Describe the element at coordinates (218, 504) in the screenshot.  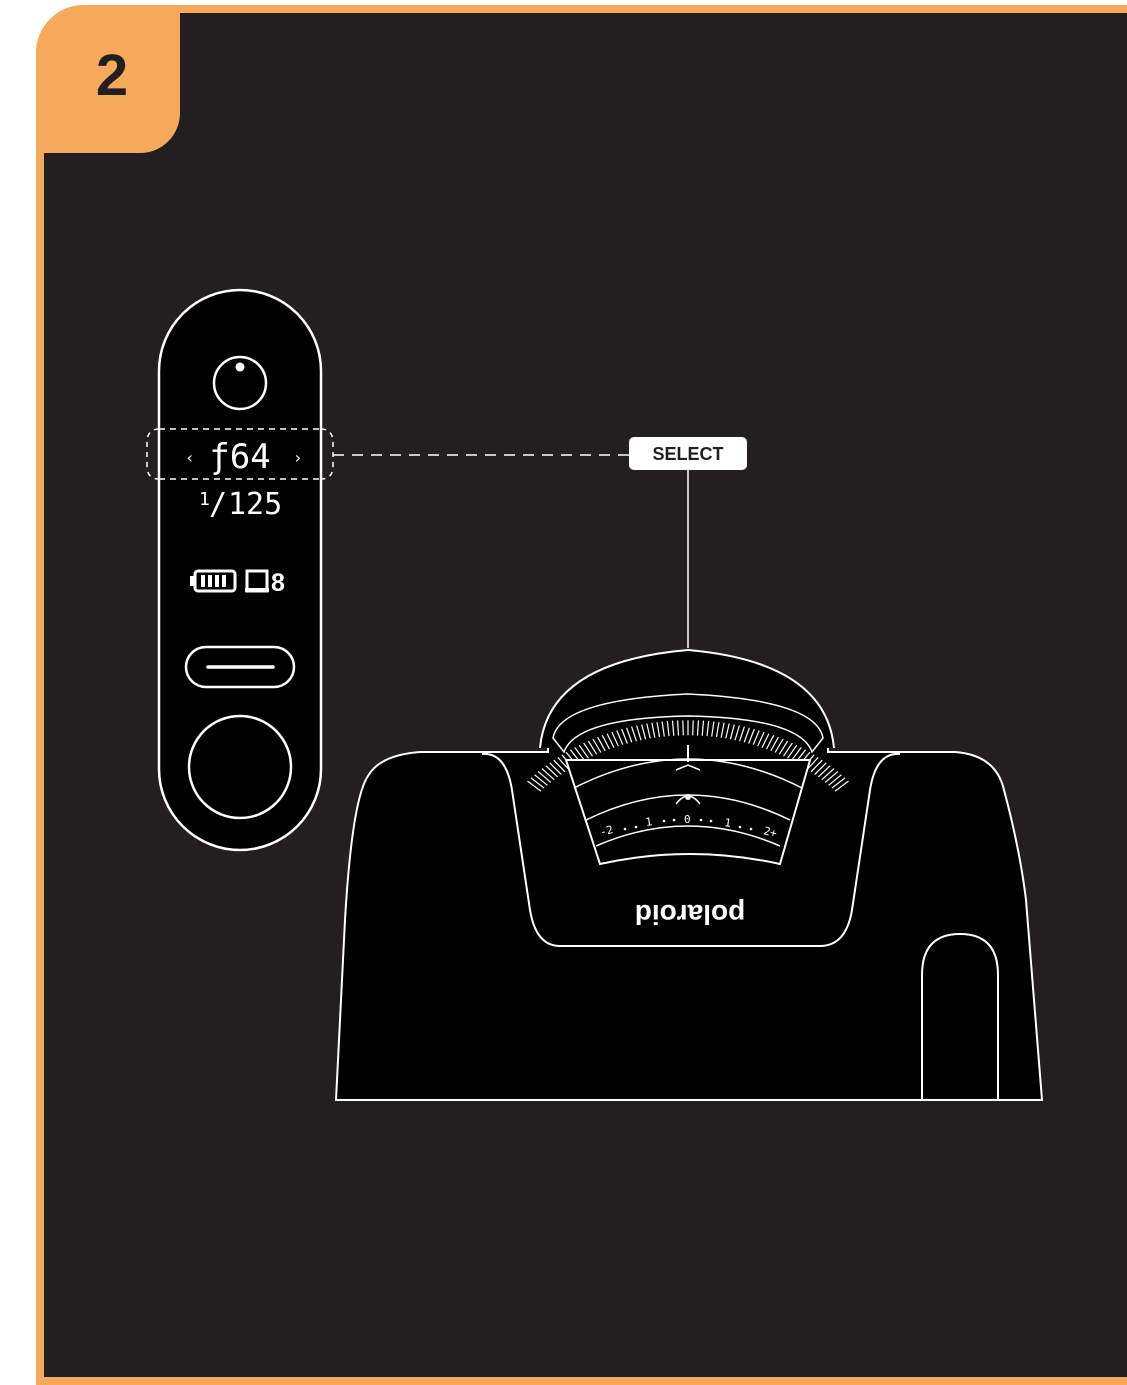
I see `shutter-slash: /` at that location.